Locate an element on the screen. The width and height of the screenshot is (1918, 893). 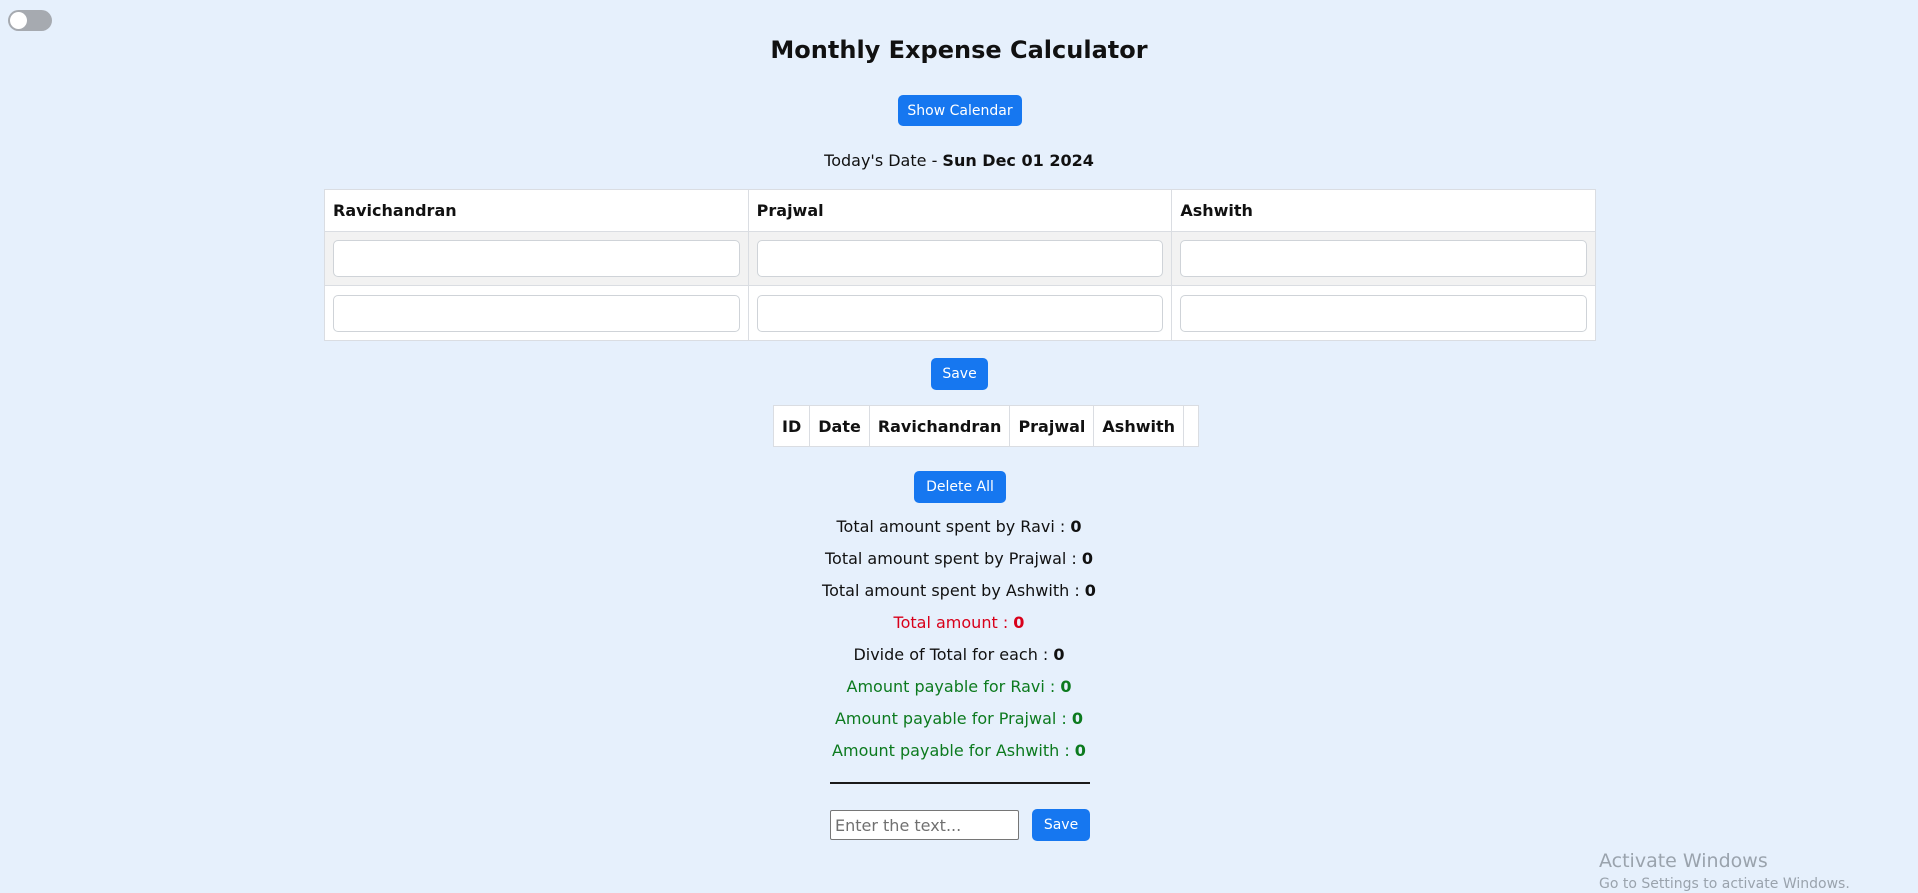
ashwith-amount-input is located at coordinates (1383, 258).